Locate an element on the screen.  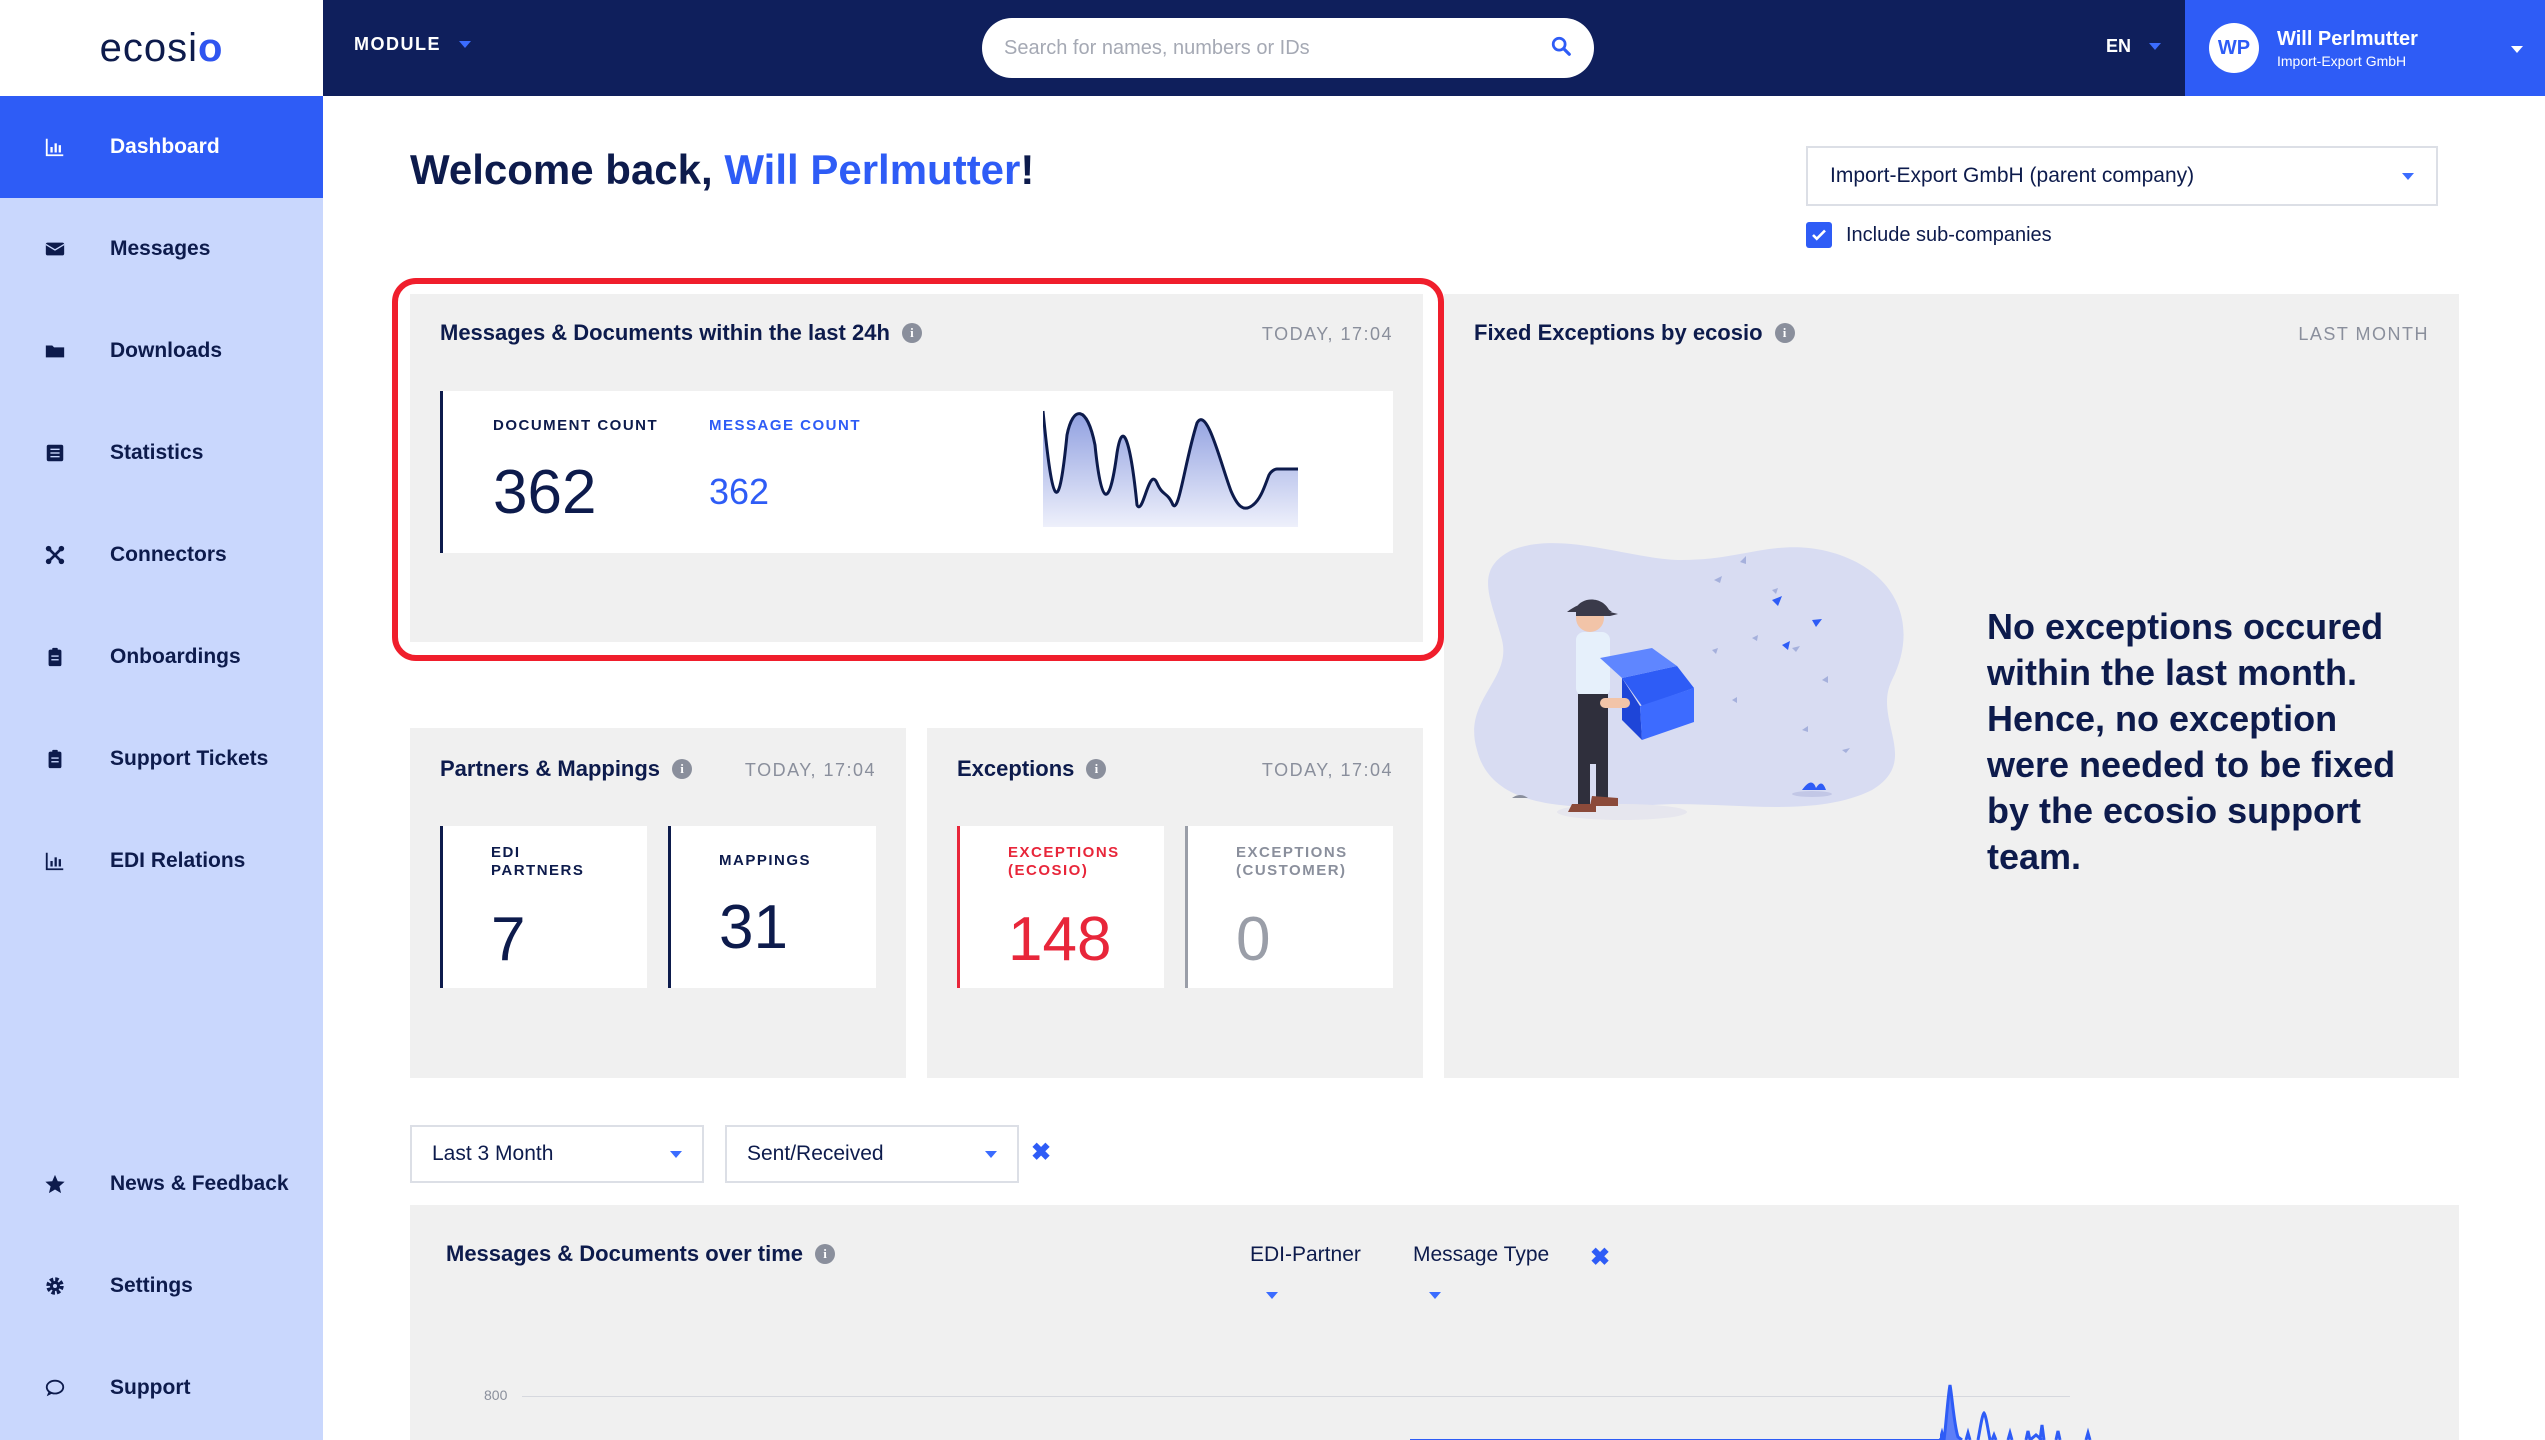
empty-state-illustration is located at coordinates (1689, 681).